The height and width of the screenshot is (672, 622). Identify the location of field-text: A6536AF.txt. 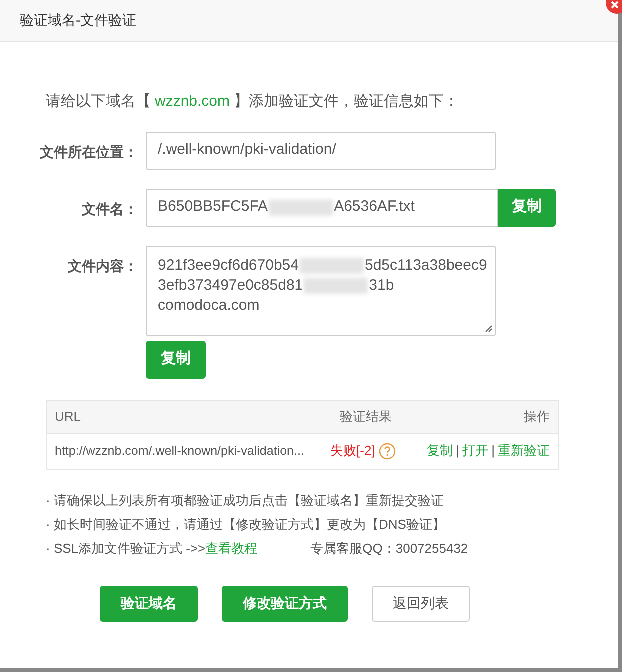
(374, 207).